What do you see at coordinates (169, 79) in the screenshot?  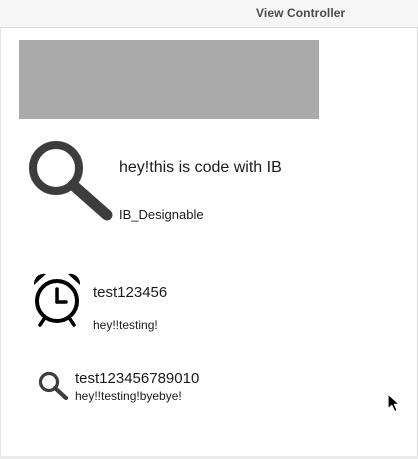 I see `placeholder-view` at bounding box center [169, 79].